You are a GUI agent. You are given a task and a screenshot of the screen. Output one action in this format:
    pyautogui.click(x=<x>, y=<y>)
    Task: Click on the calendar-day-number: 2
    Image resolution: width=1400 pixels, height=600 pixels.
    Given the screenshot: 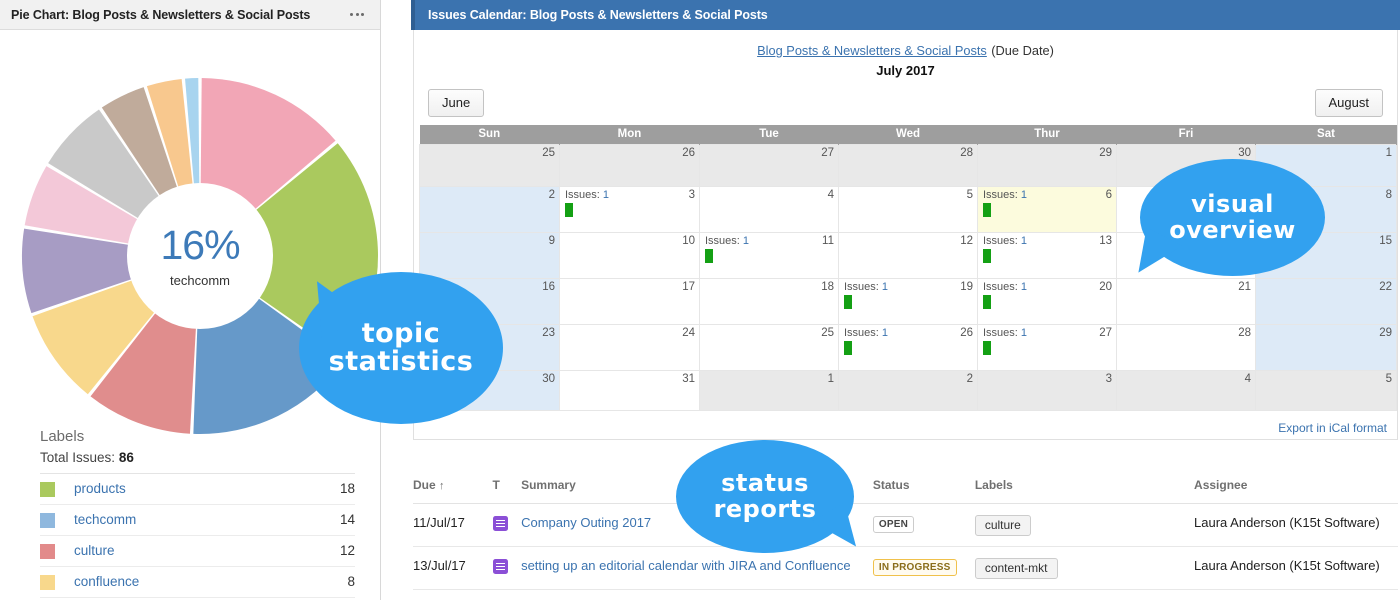 What is the action you would take?
    pyautogui.click(x=969, y=378)
    